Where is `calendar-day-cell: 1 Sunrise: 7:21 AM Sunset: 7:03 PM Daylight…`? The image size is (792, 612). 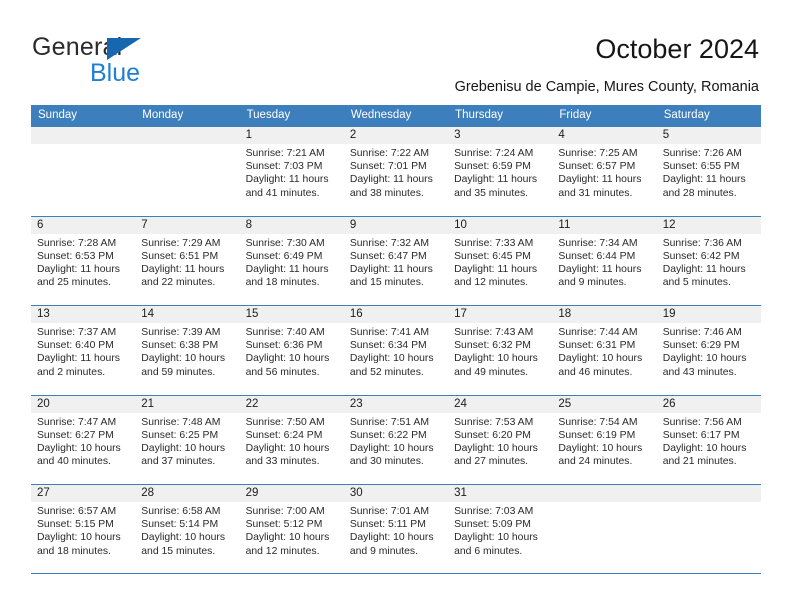 calendar-day-cell: 1 Sunrise: 7:21 AM Sunset: 7:03 PM Daylight… is located at coordinates (291, 171).